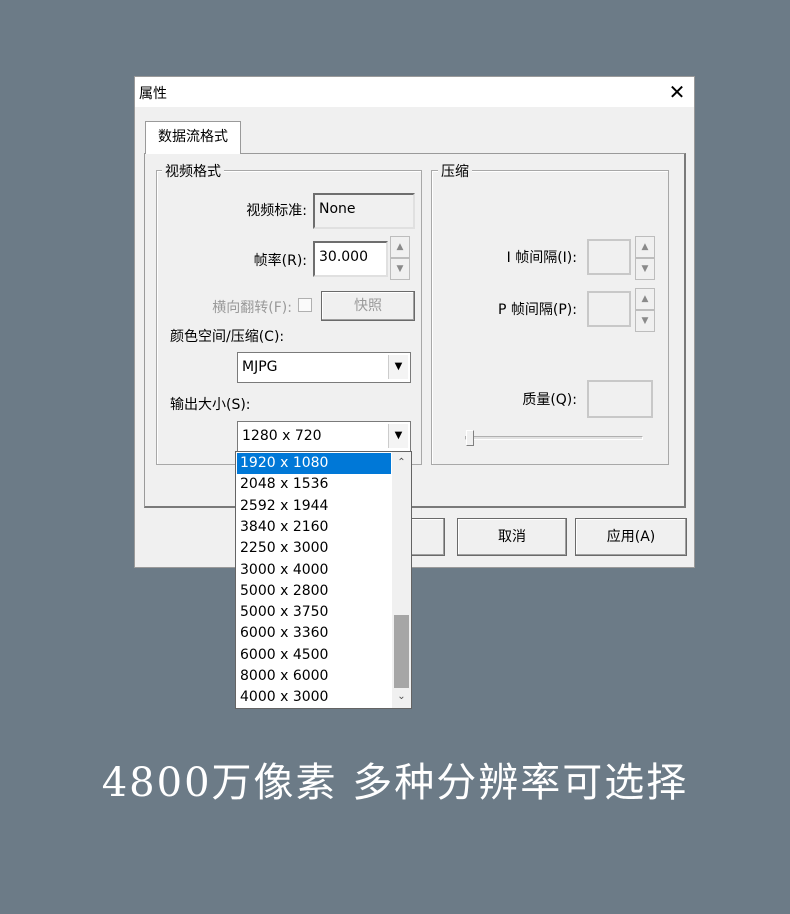 The height and width of the screenshot is (914, 790). I want to click on apply-button: 应用(A), so click(631, 537).